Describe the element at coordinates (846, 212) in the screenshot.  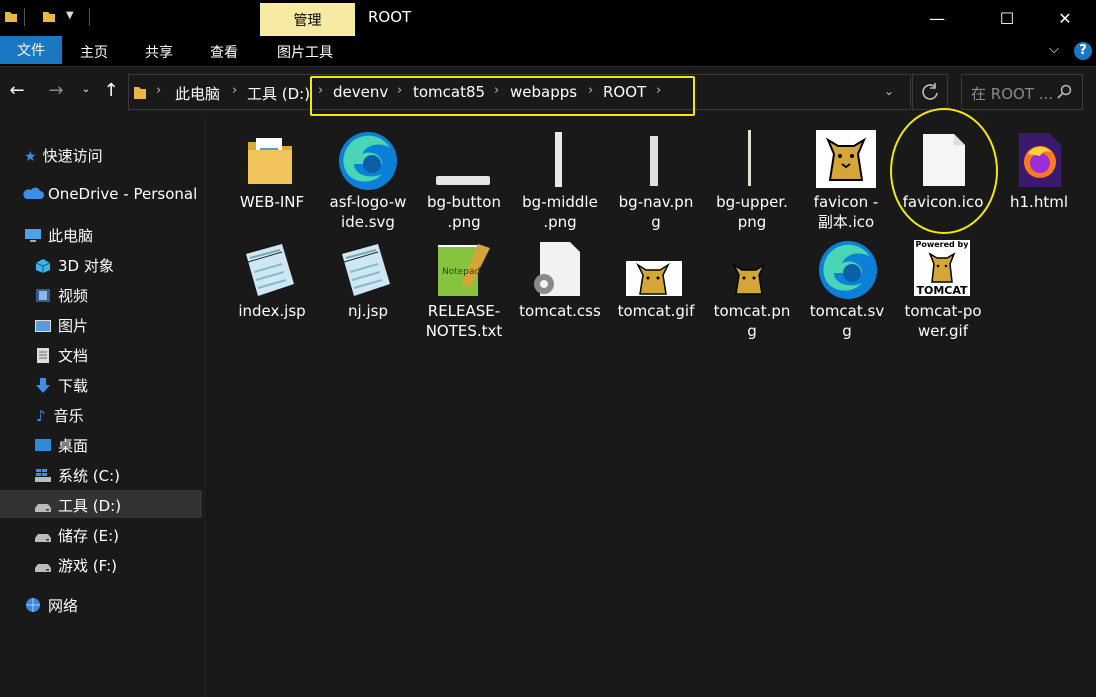
I see `file-item-favicon-copy: favicon - 副本.ico` at that location.